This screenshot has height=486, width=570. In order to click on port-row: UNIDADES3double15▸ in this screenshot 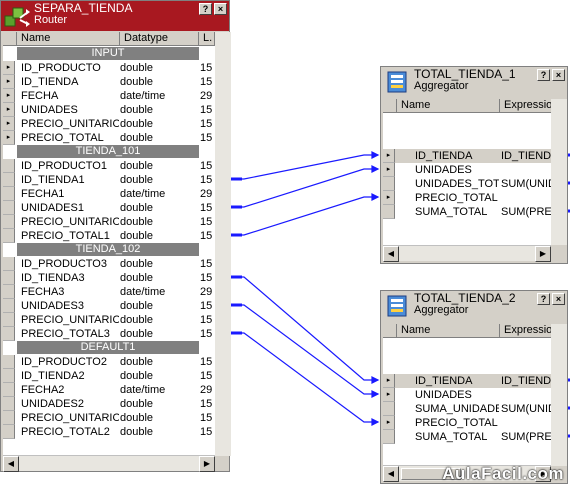, I will do `click(109, 306)`.